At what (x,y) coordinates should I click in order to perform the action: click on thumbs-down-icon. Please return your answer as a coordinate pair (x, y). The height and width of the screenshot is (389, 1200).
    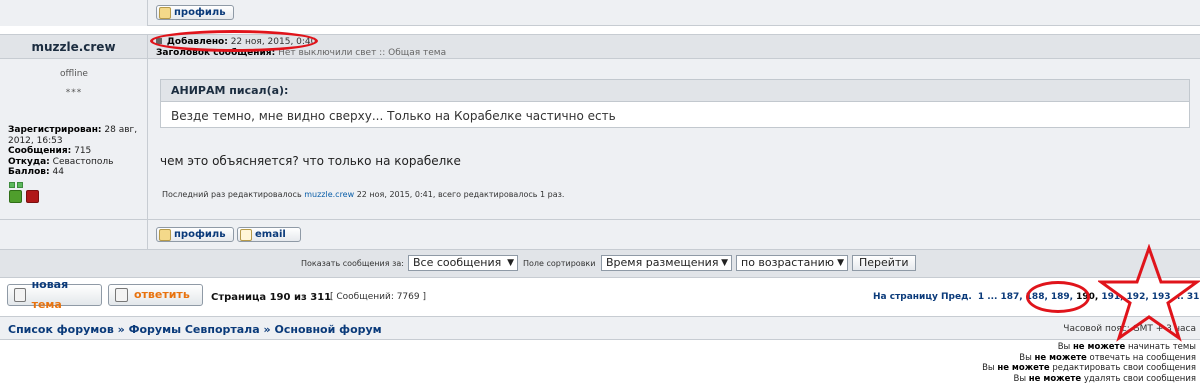
    Looking at the image, I should click on (32, 196).